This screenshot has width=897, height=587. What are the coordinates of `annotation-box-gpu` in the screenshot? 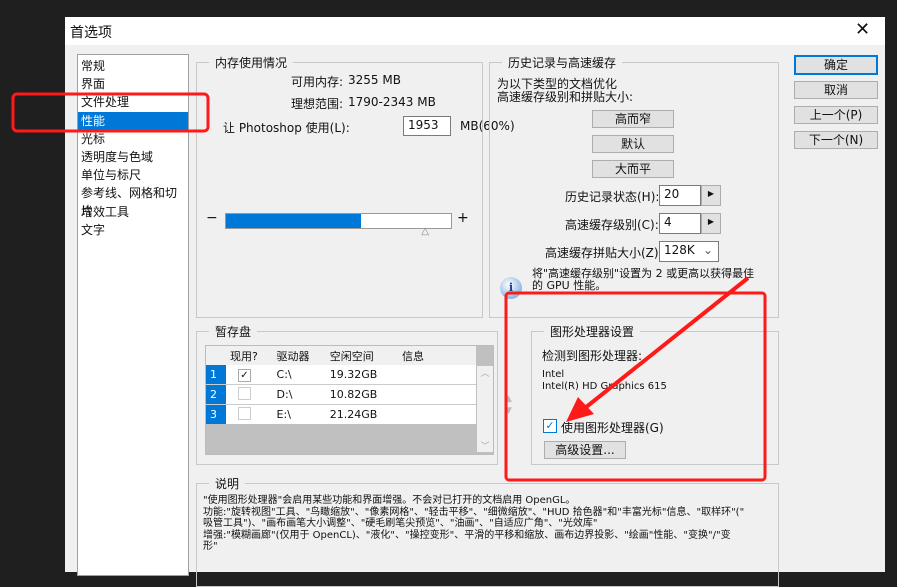 It's located at (635, 386).